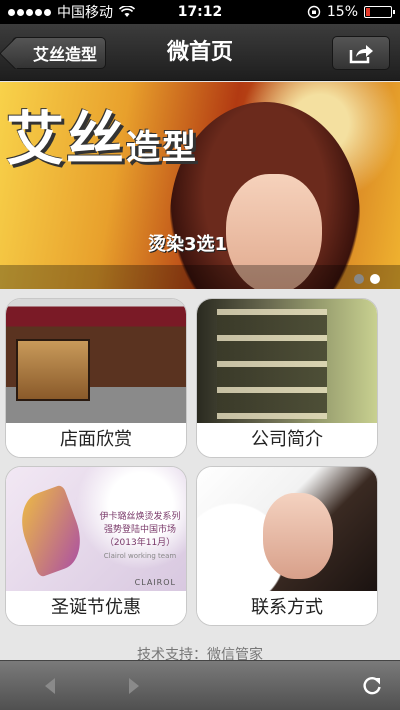  What do you see at coordinates (139, 530) in the screenshot?
I see `promo-text-line: 强势登陆中国市场` at bounding box center [139, 530].